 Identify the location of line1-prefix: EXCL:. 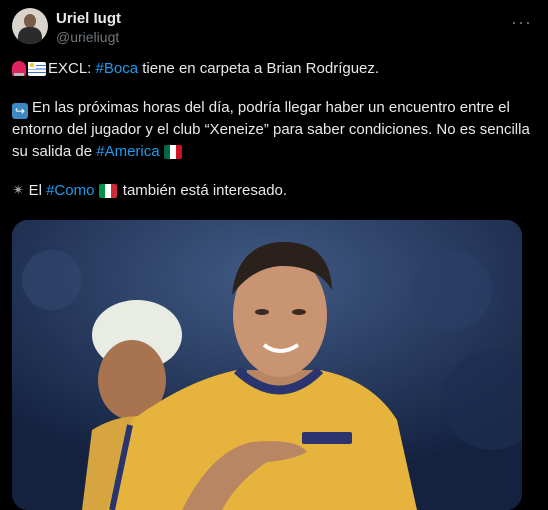
(72, 68).